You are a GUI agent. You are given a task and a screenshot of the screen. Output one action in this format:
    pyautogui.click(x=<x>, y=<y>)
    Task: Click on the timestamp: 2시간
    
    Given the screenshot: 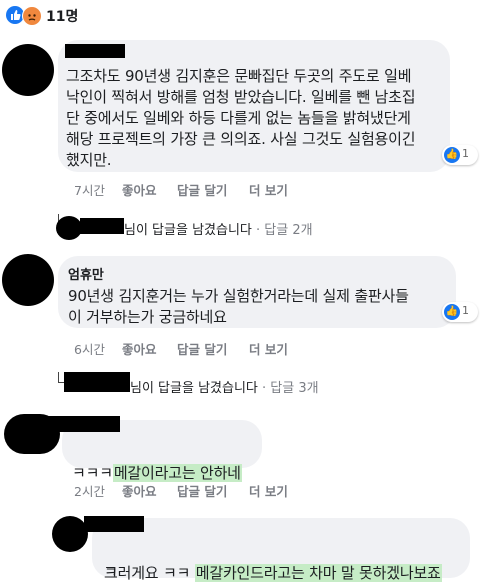 What is the action you would take?
    pyautogui.click(x=89, y=491)
    